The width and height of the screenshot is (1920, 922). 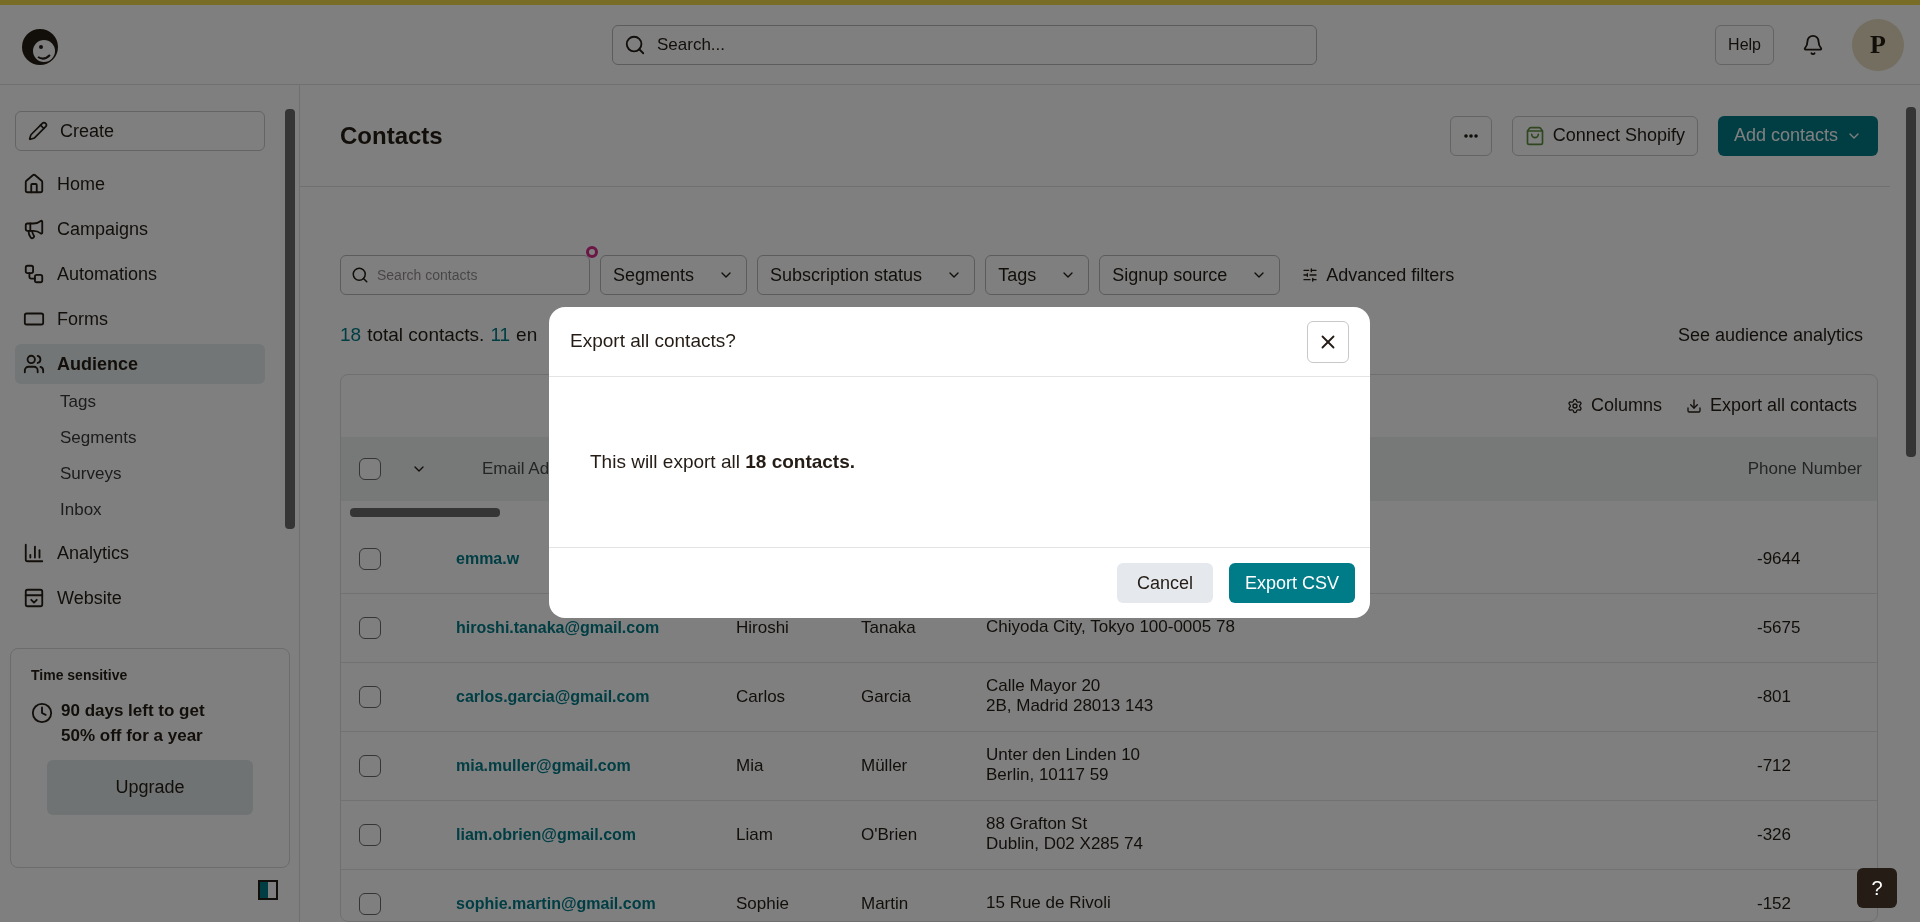 I want to click on table-cell-text: Carlos, so click(x=761, y=696).